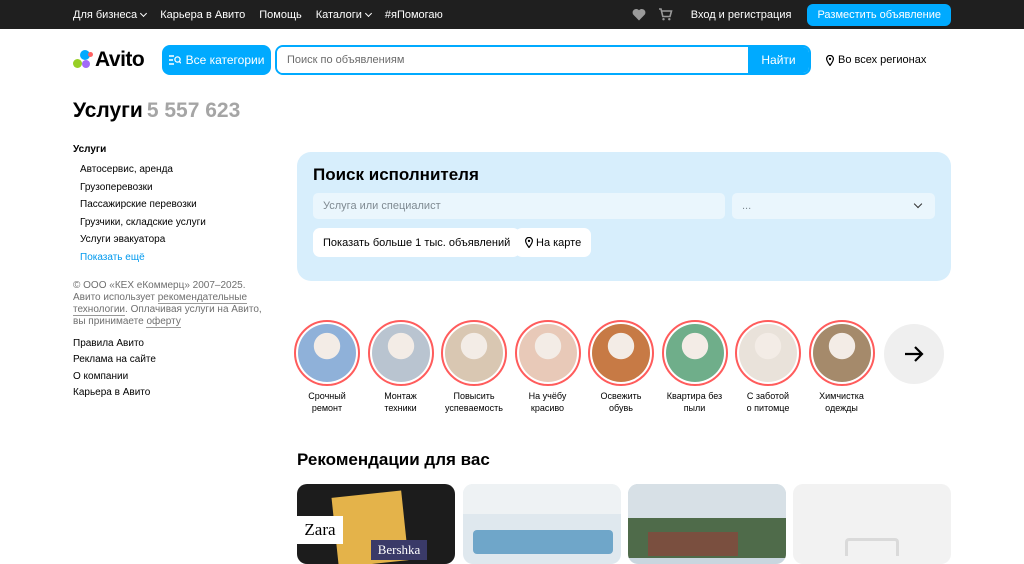  Describe the element at coordinates (553, 242) in the screenshot. I see `map-button: На карте` at that location.